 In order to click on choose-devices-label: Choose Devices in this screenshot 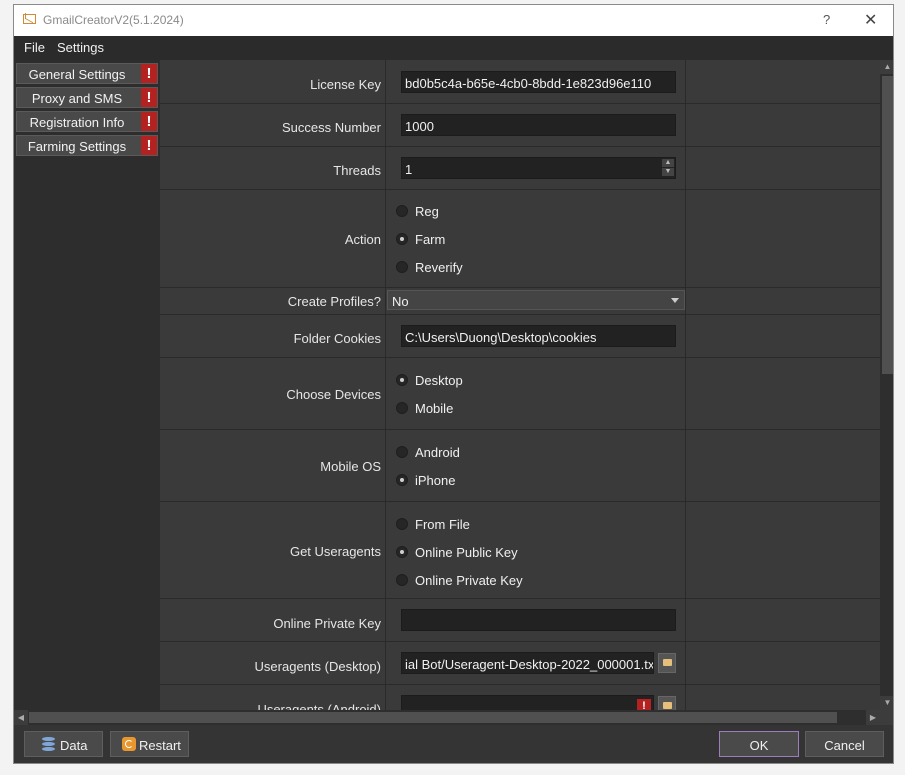, I will do `click(333, 394)`.